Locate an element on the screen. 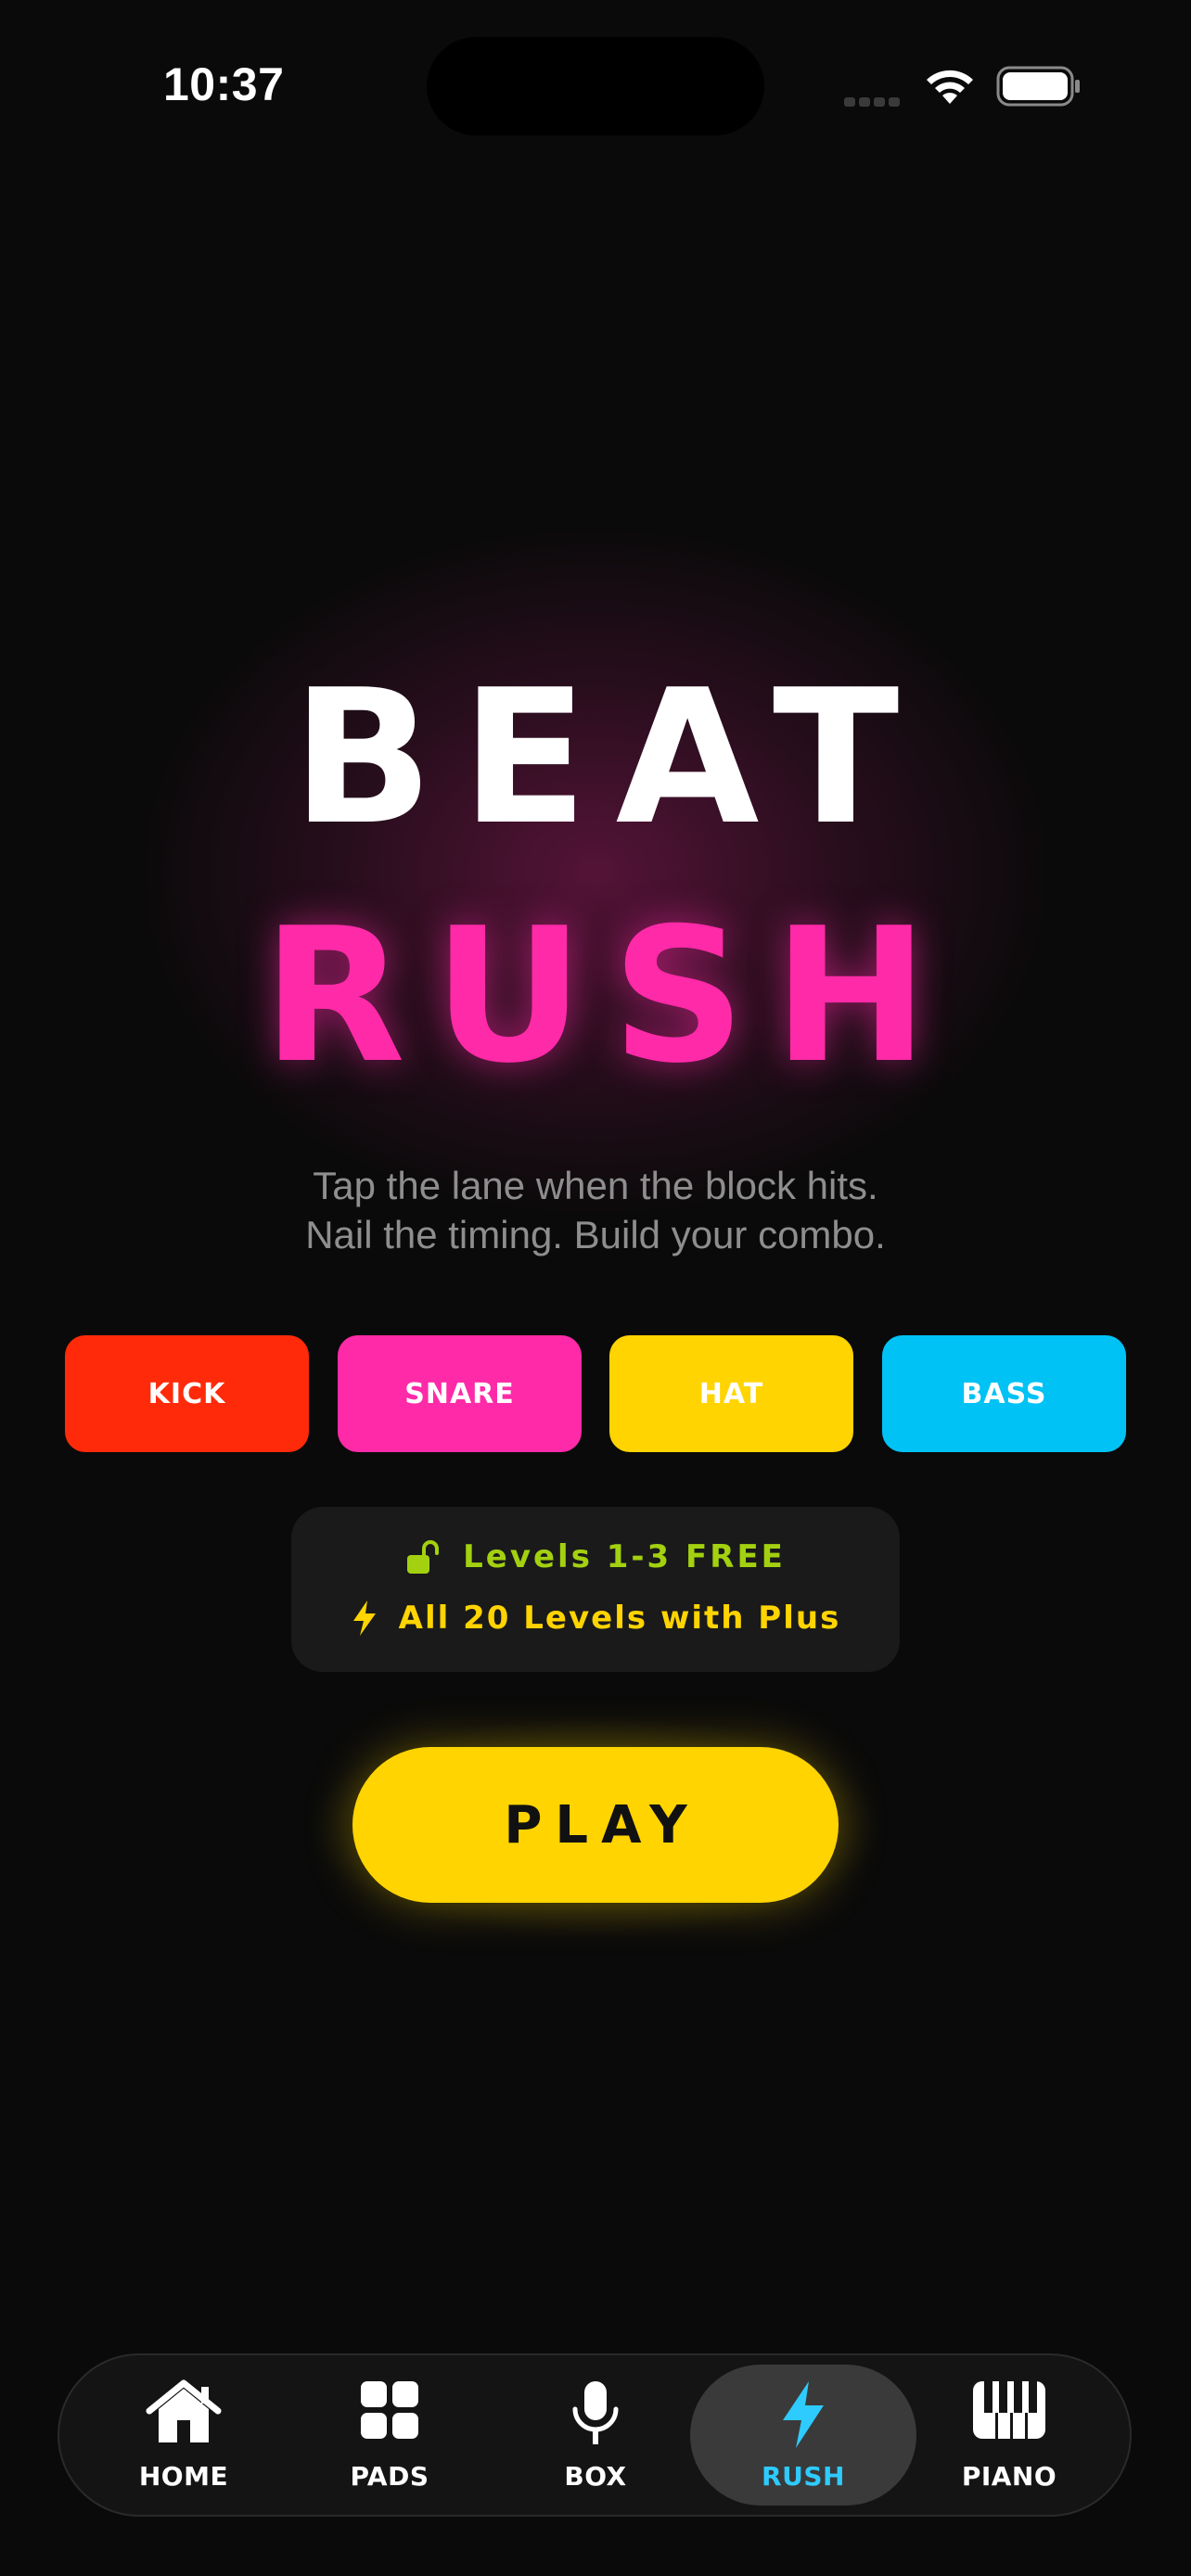 The height and width of the screenshot is (2576, 1191). lane-hat: HAT is located at coordinates (731, 1393).